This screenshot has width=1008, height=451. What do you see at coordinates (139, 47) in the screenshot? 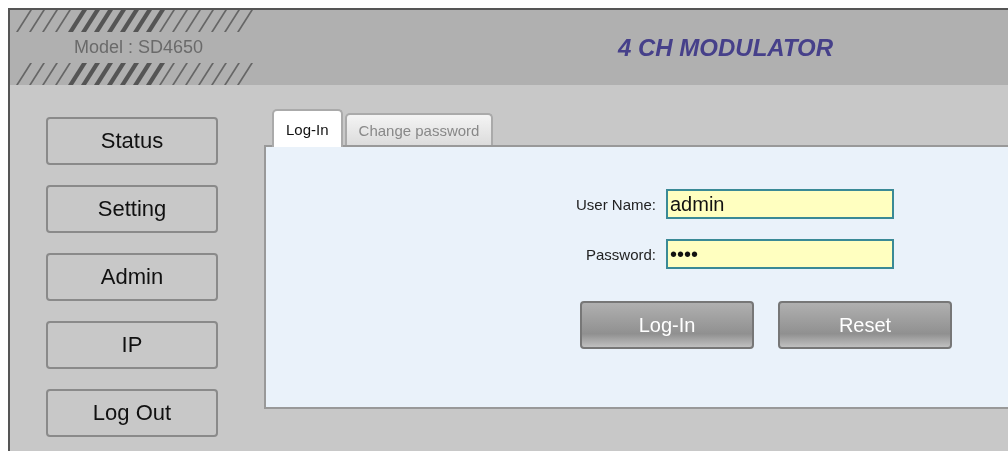
I see `model-label: Model : SD4650` at bounding box center [139, 47].